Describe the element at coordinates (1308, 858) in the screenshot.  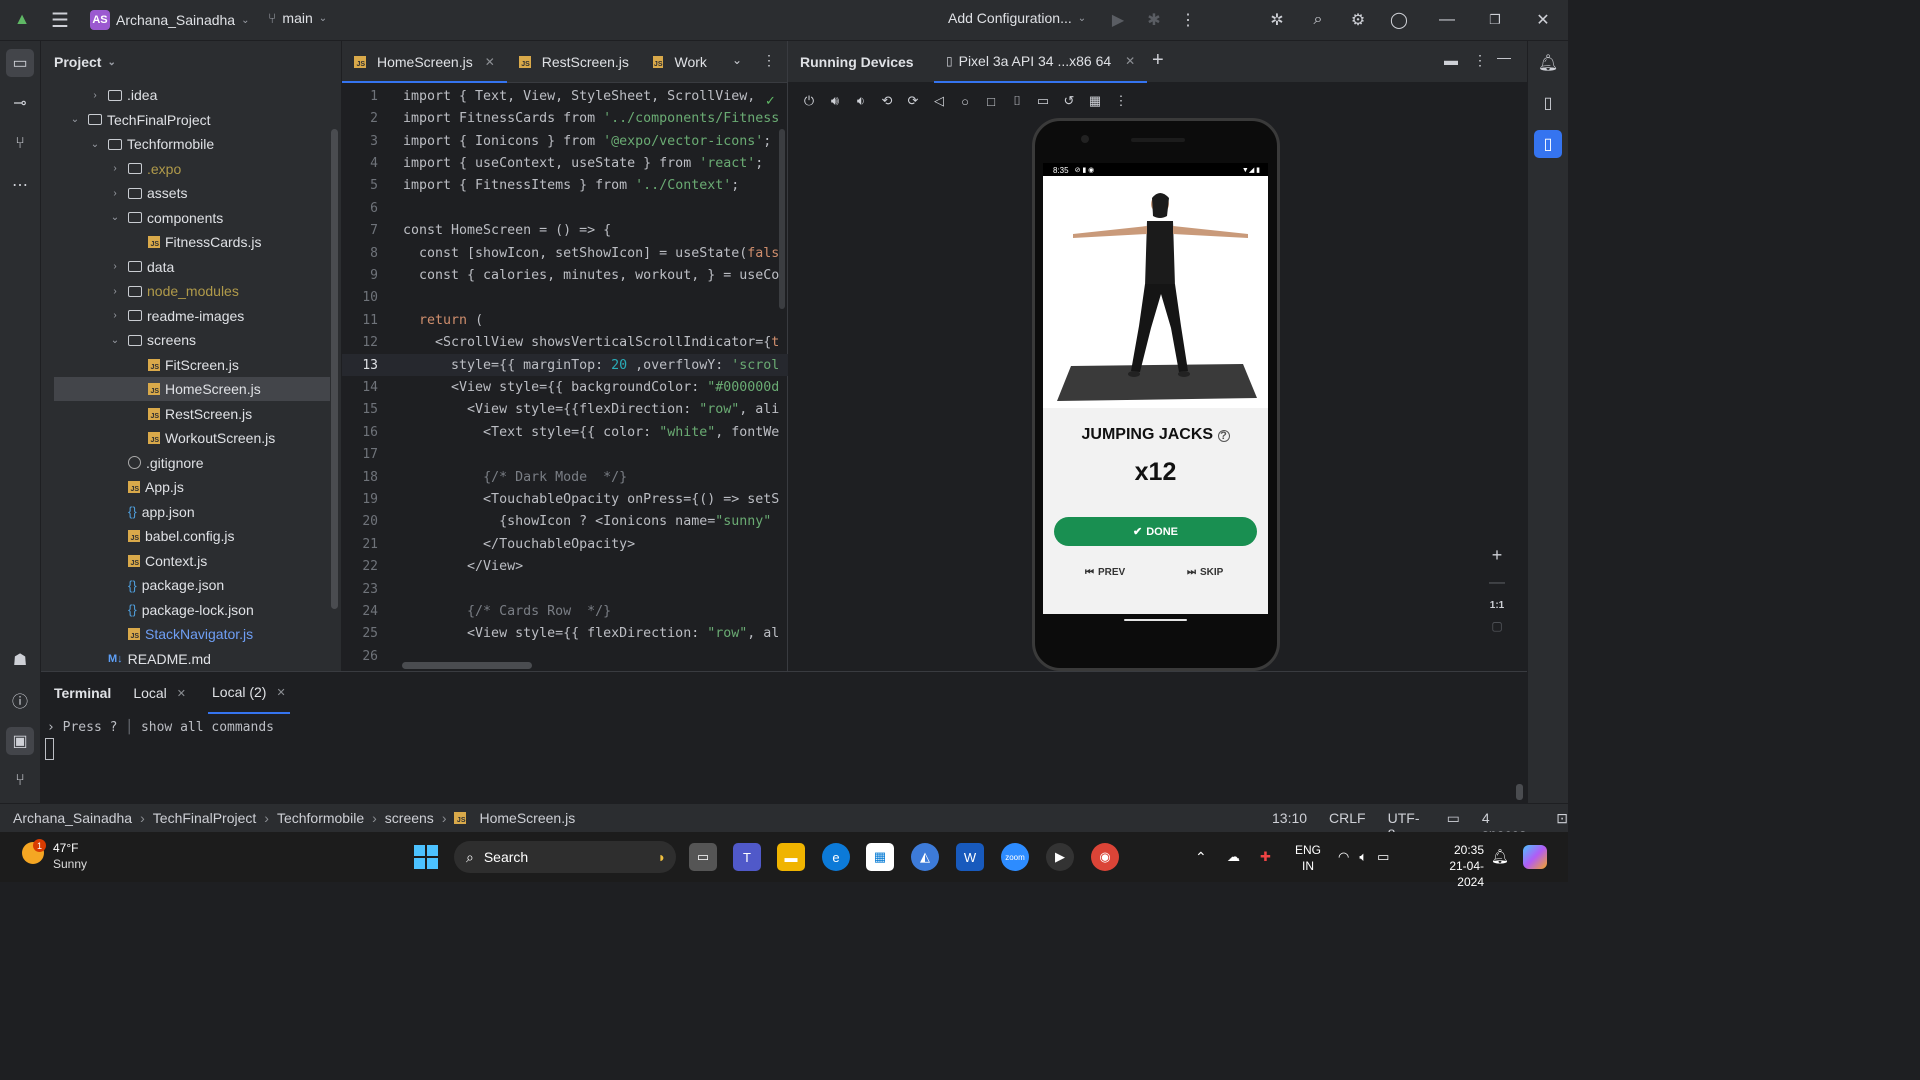
I see `input-language-indicator: ENG IN` at that location.